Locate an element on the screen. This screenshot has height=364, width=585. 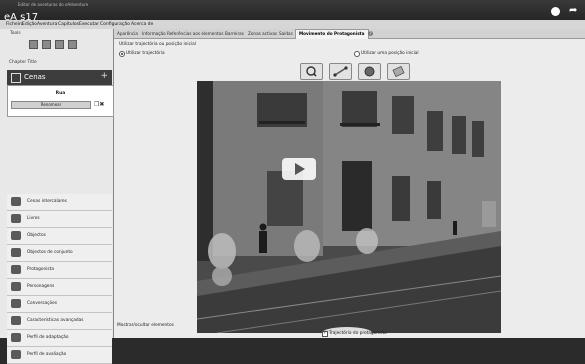
tab-element-references: Referências aos elementos is located at coordinates (195, 33).